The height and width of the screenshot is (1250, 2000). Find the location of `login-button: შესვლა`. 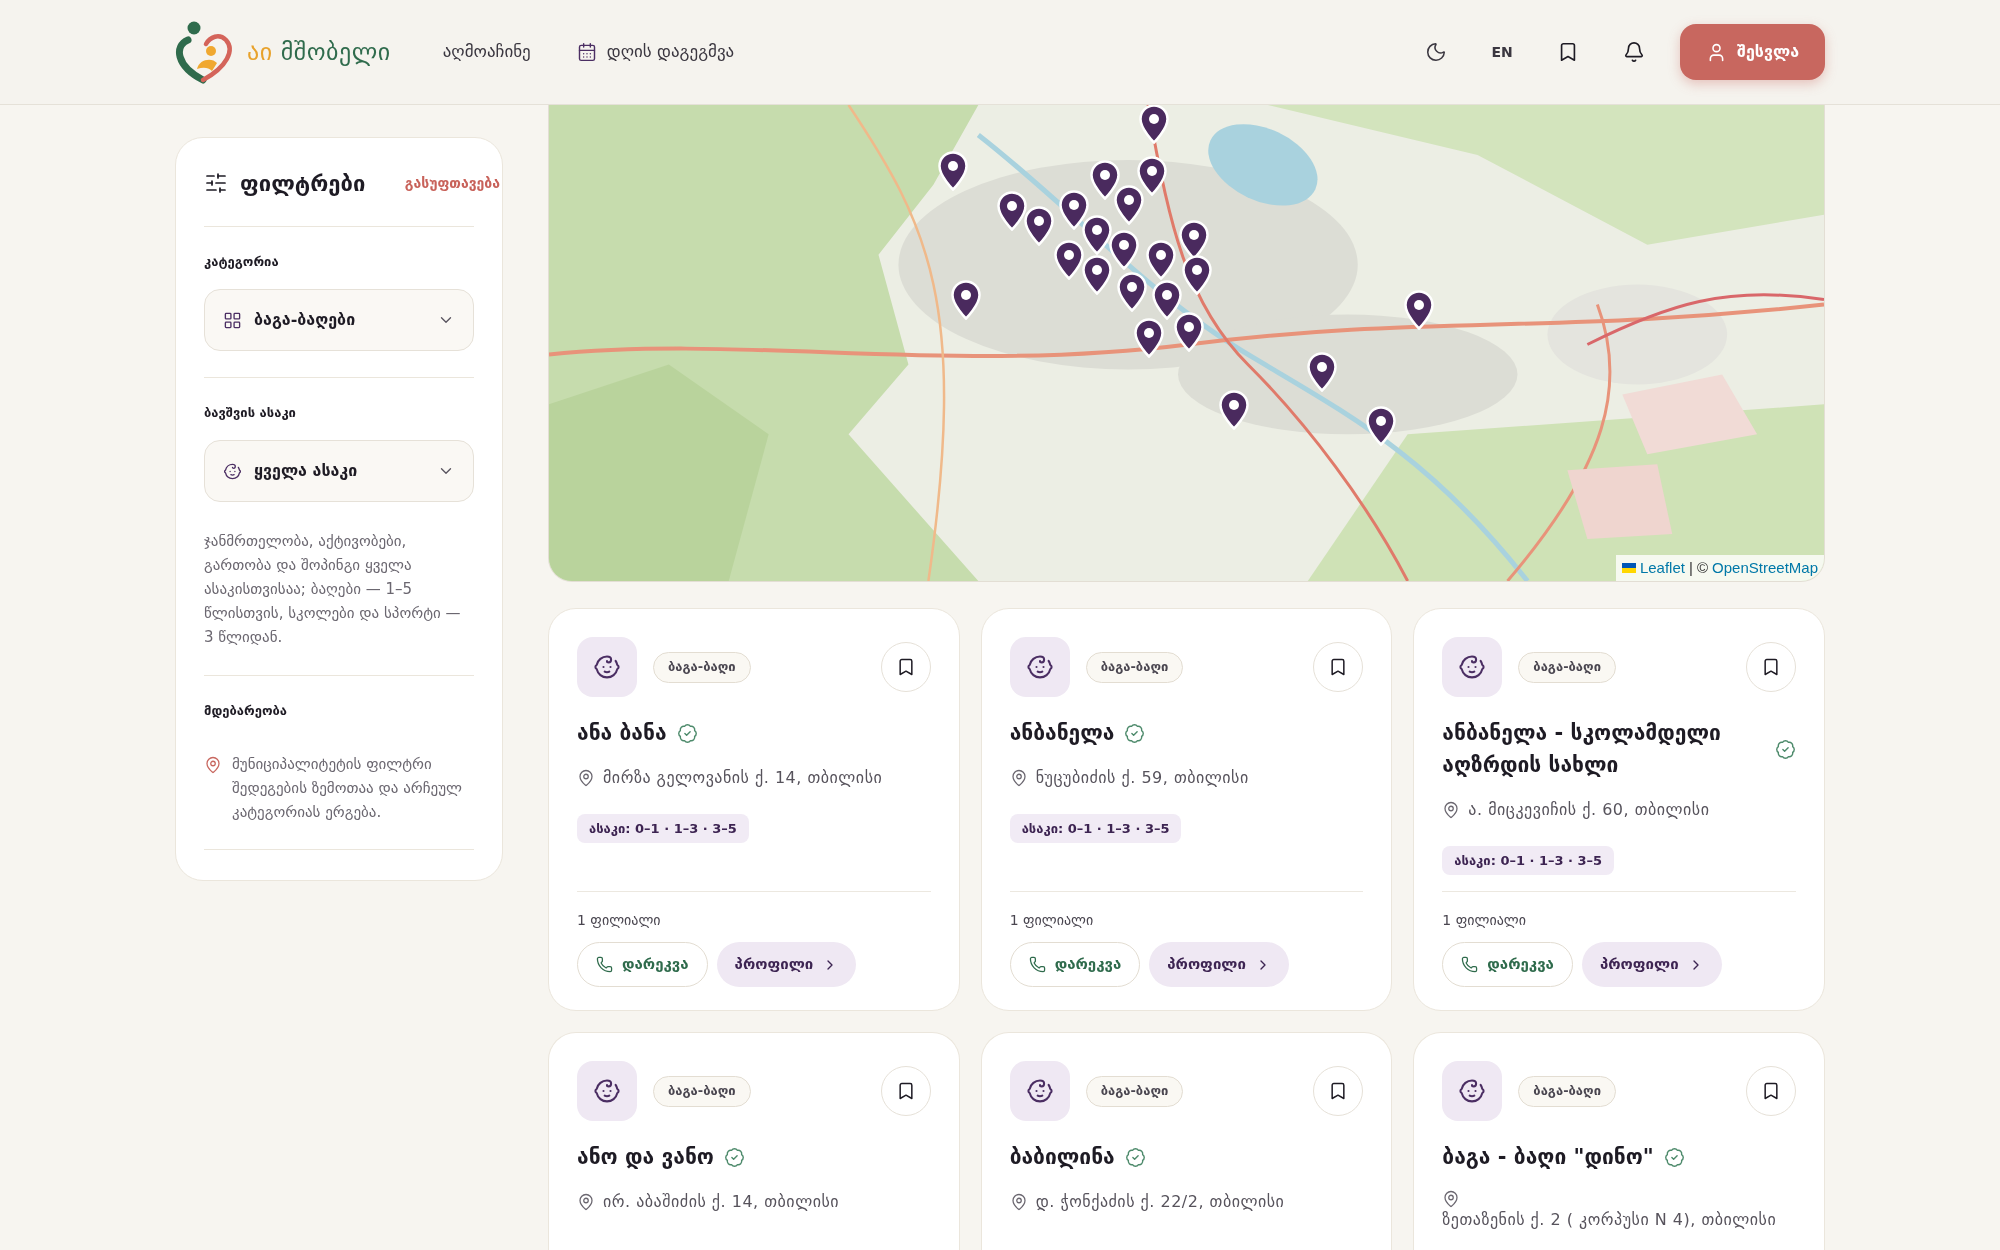

login-button: შესვლა is located at coordinates (1752, 52).